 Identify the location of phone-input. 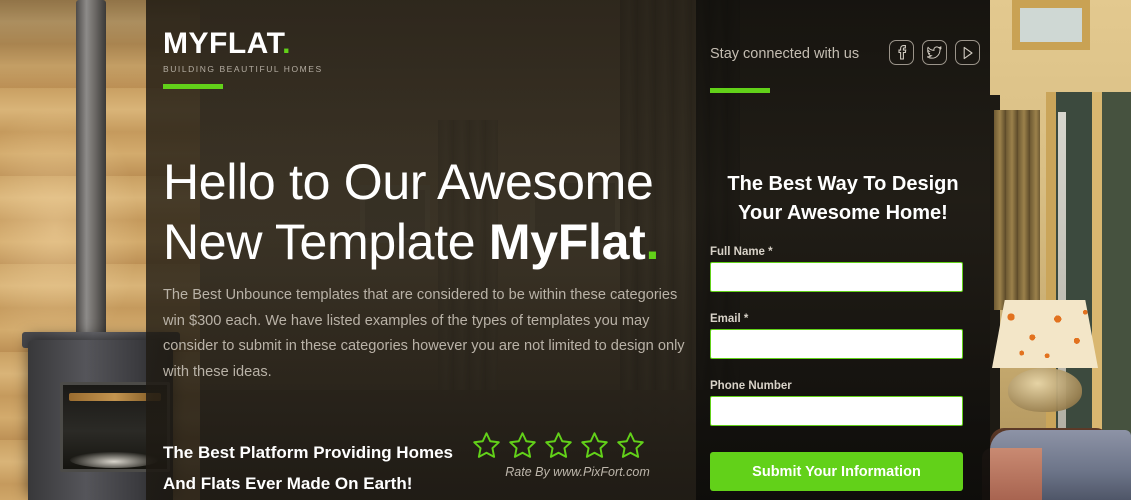
(836, 411).